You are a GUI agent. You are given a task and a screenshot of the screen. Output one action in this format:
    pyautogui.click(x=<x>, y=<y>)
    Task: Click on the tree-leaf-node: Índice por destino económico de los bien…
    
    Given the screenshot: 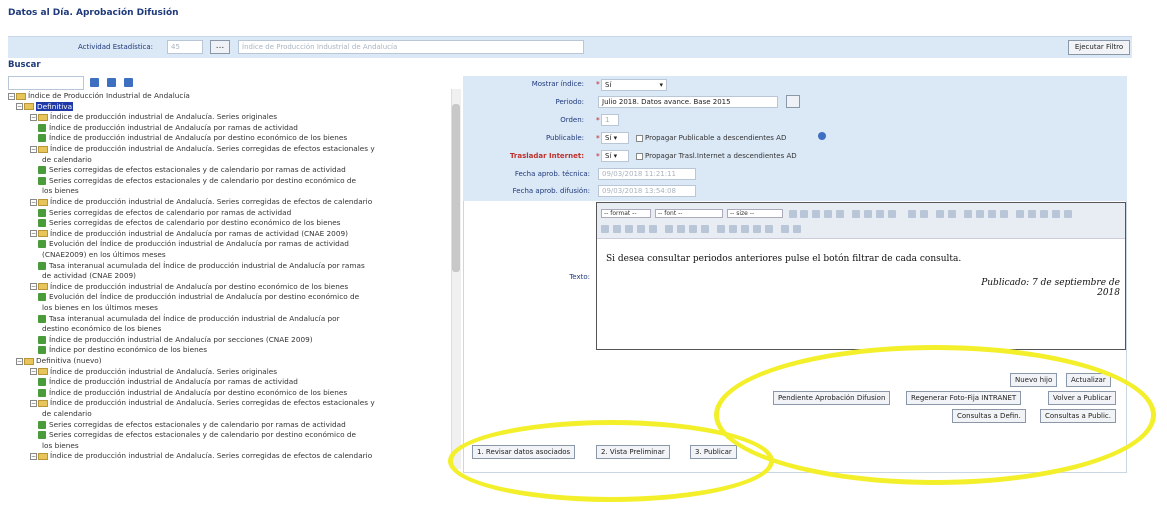 What is the action you would take?
    pyautogui.click(x=122, y=350)
    